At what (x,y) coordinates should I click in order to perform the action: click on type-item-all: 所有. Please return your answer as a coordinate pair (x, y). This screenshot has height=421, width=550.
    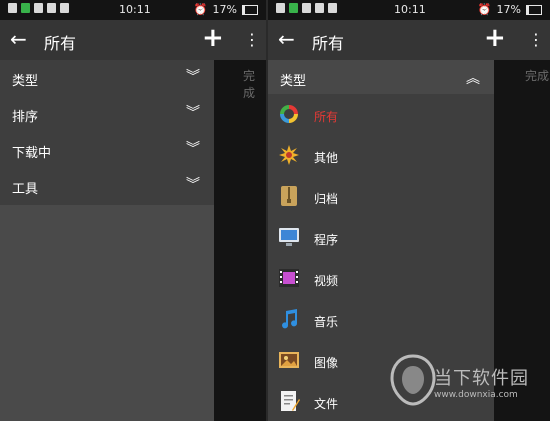
    Looking at the image, I should click on (381, 116).